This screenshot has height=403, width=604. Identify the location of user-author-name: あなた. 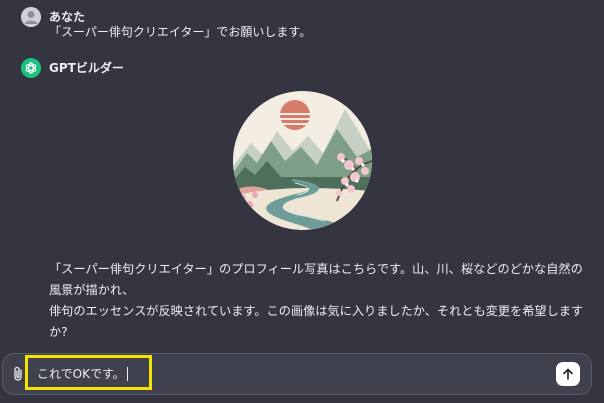
(67, 17).